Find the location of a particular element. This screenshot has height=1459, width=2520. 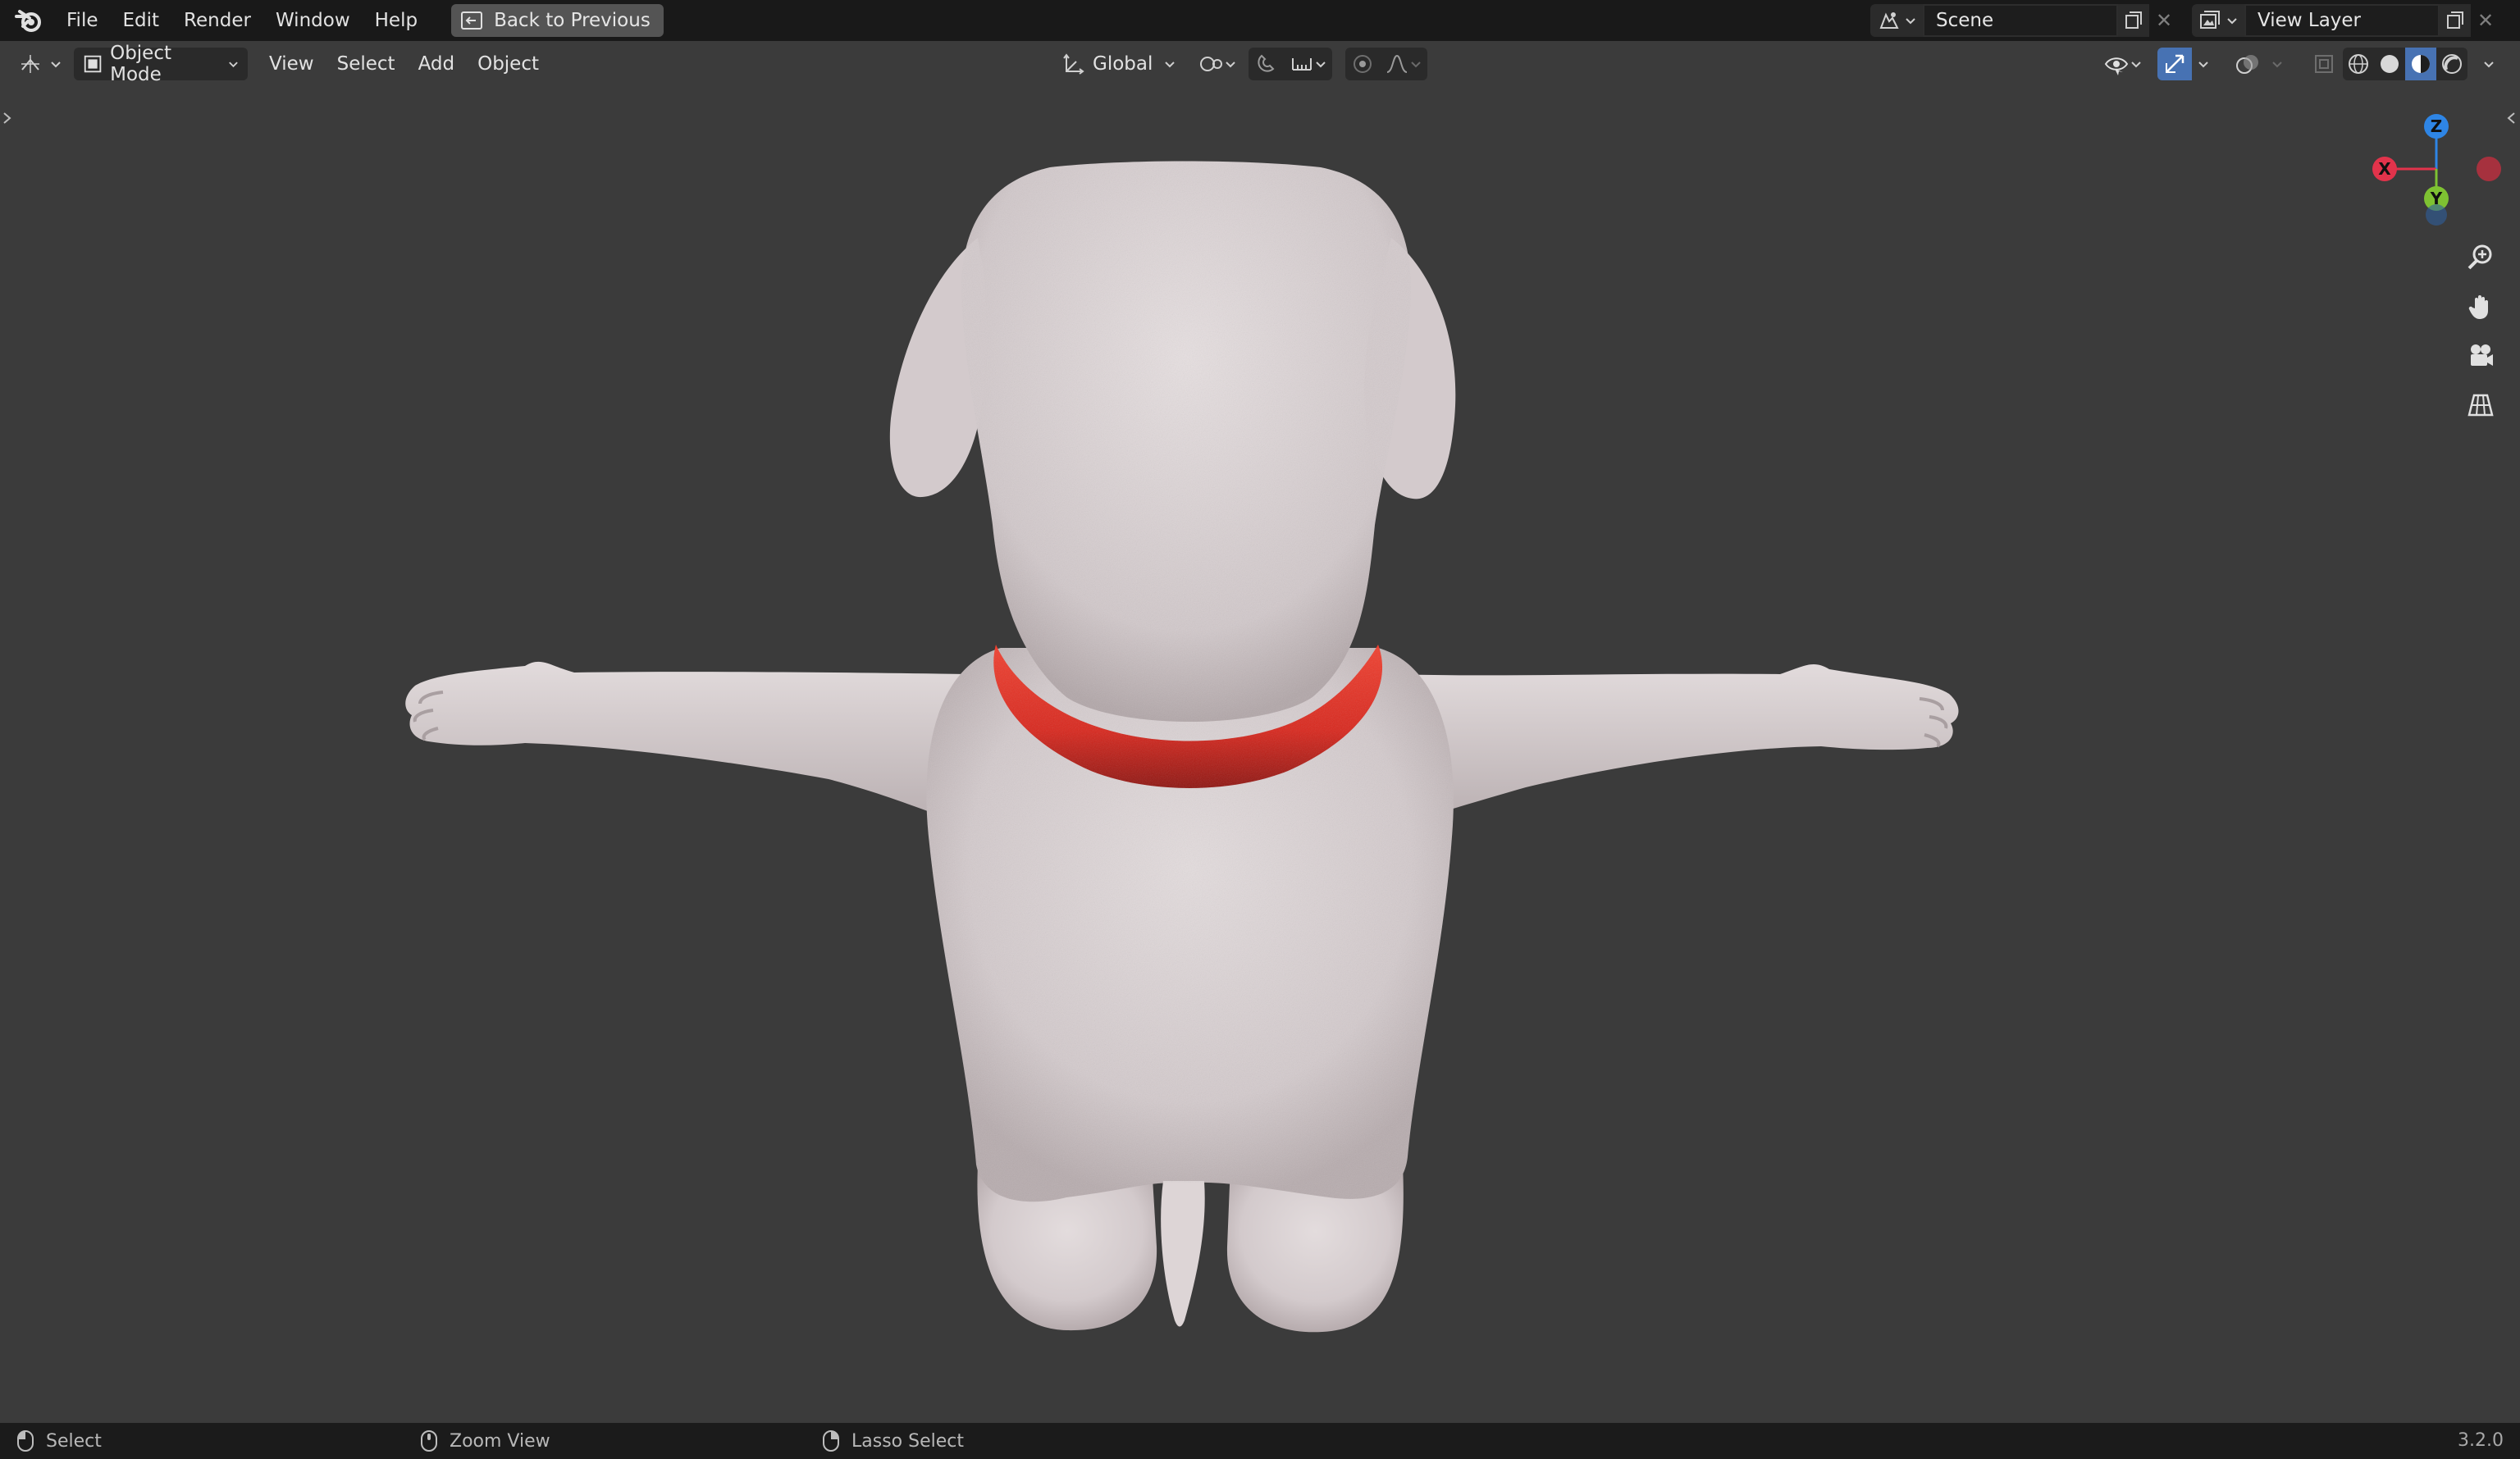

gizmo-y-label: Y is located at coordinates (2436, 199).